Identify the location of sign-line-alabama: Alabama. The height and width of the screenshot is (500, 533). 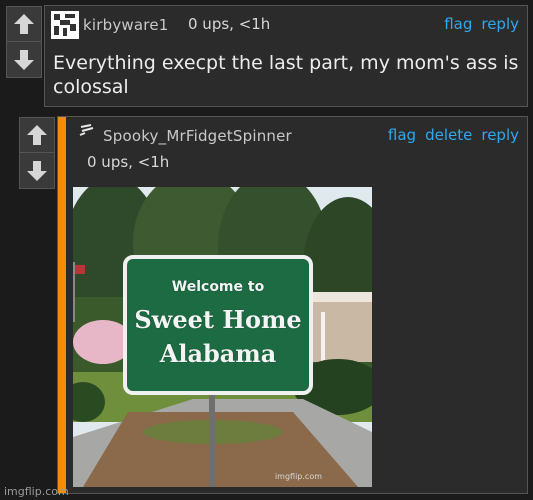
(218, 353).